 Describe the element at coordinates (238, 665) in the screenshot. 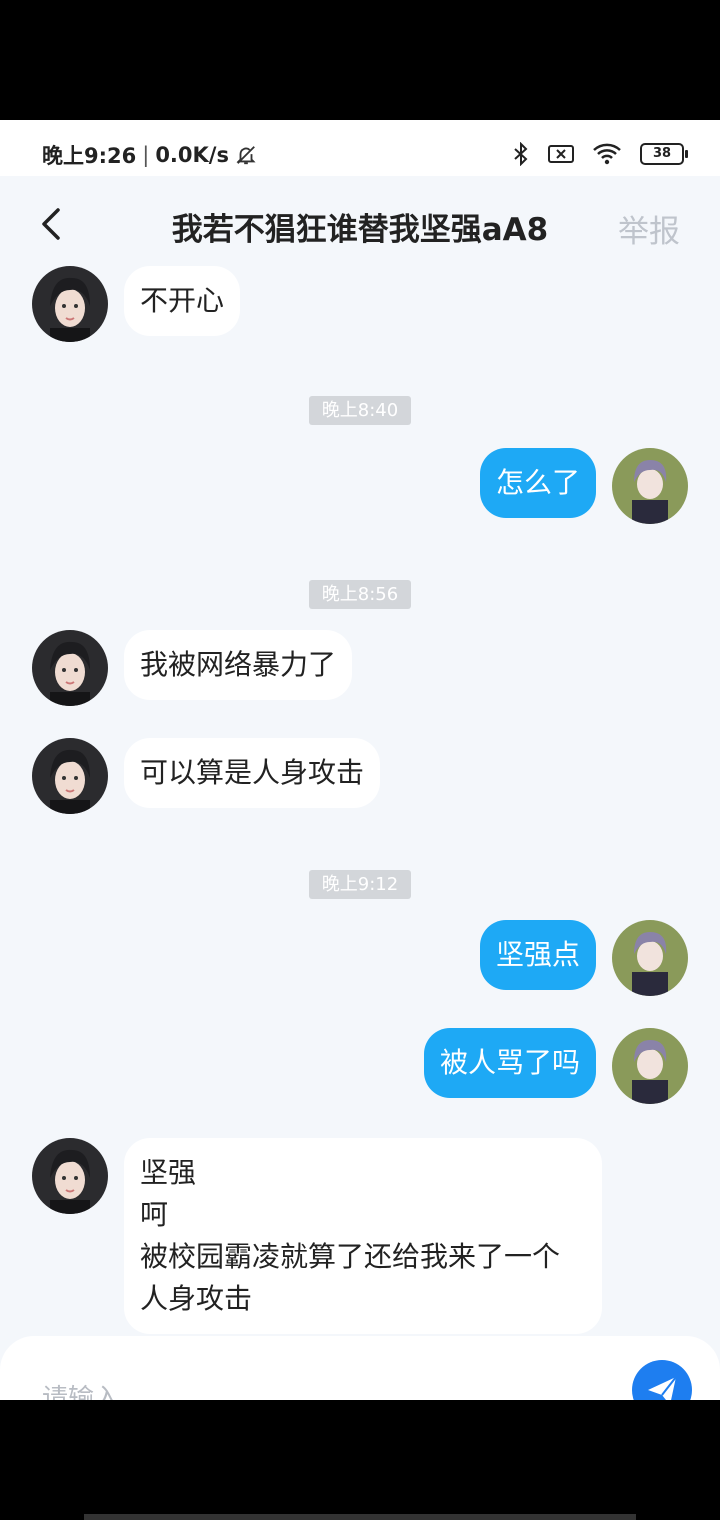

I see `message-bubble-other: 我被网络暴力了` at that location.